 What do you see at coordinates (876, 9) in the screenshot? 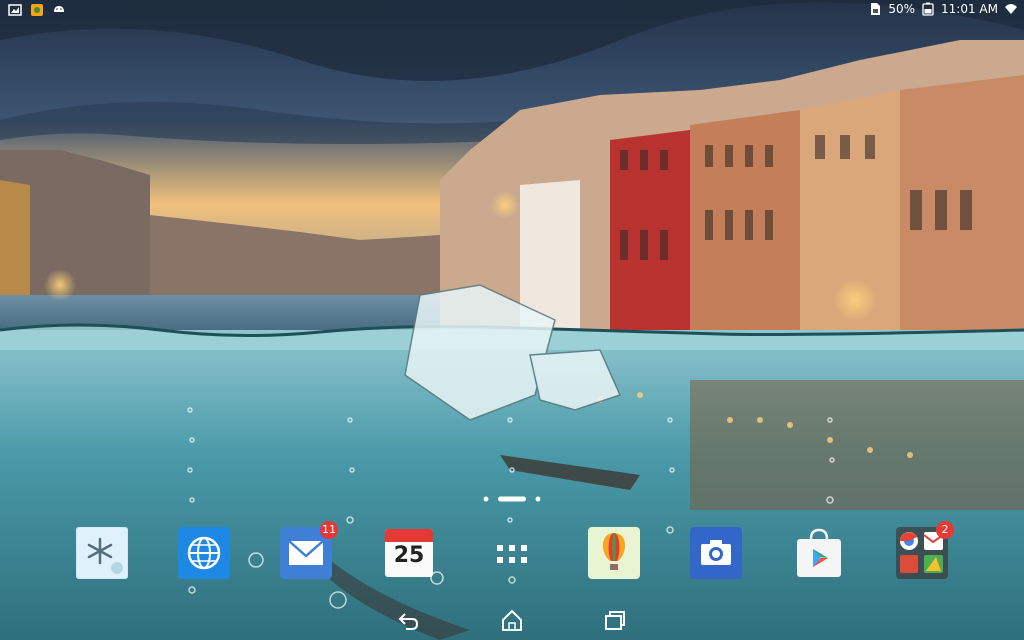
I see `sim-card-icon` at bounding box center [876, 9].